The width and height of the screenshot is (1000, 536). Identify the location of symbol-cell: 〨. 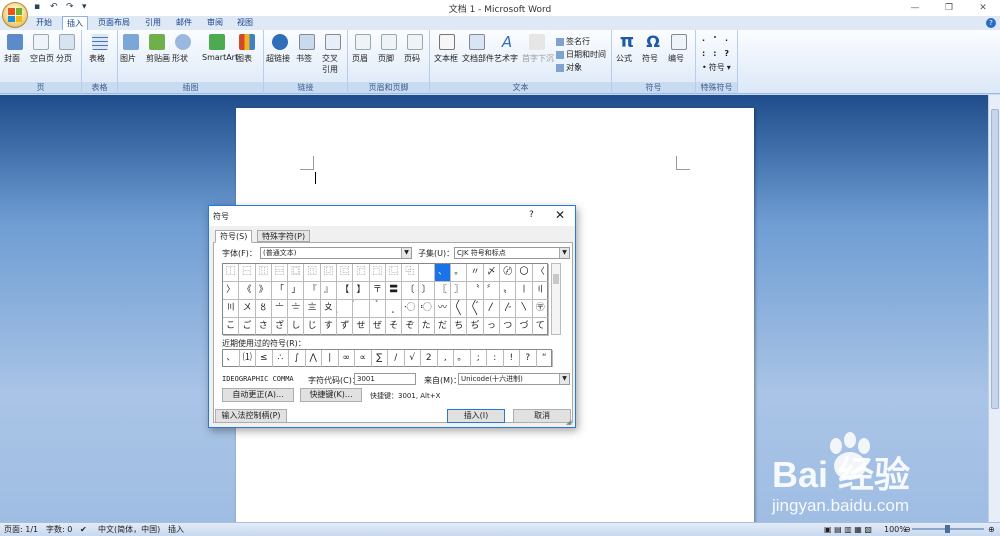
(312, 309).